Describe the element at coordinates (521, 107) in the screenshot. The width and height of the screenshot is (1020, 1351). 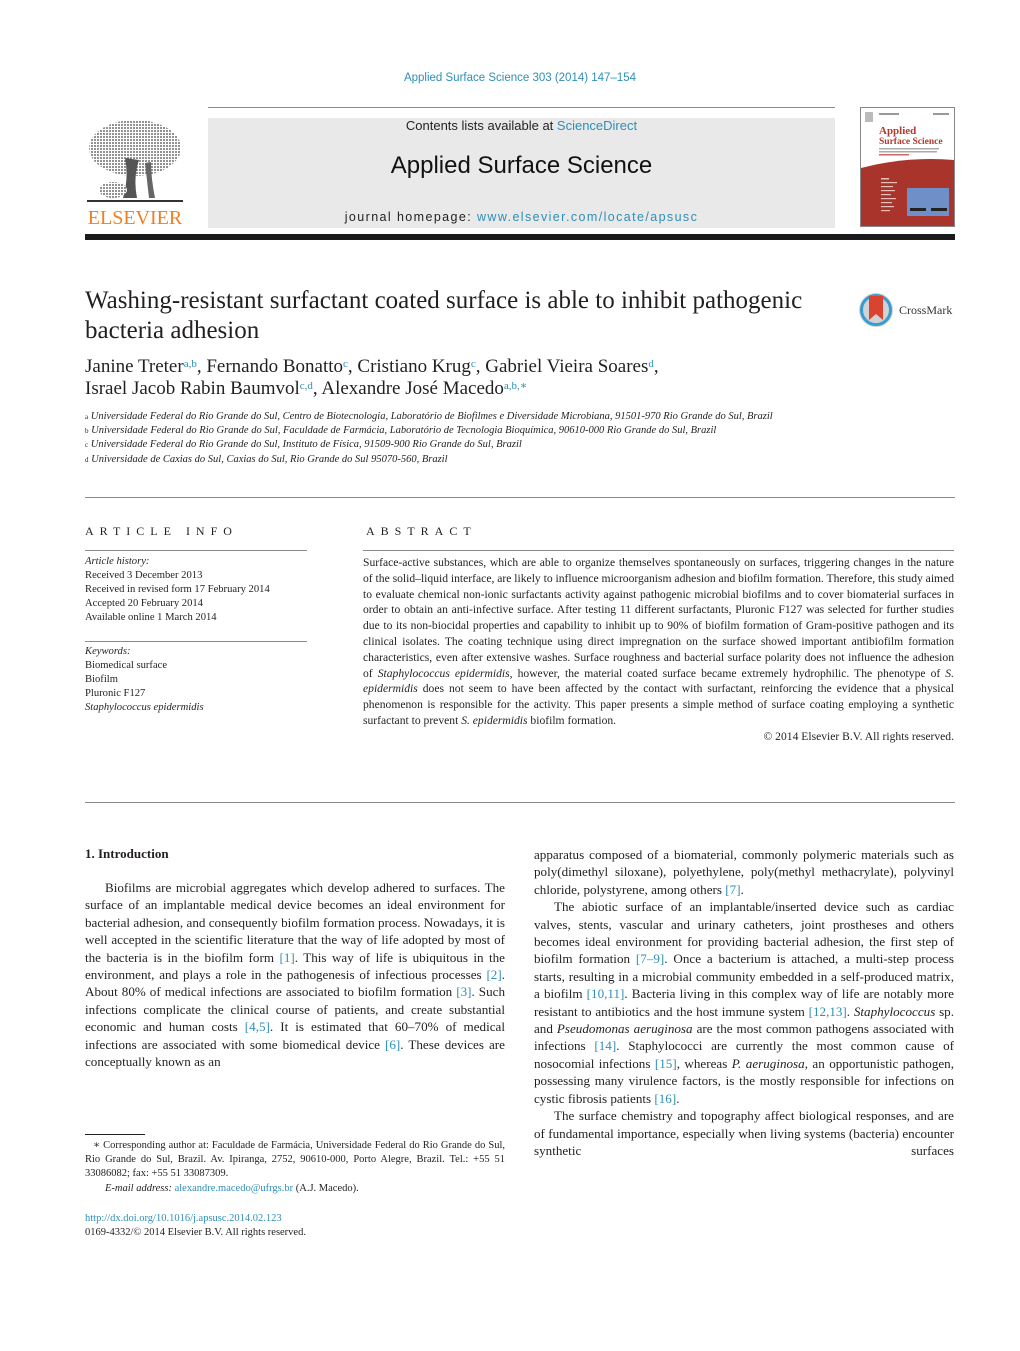
I see `header-rule` at that location.